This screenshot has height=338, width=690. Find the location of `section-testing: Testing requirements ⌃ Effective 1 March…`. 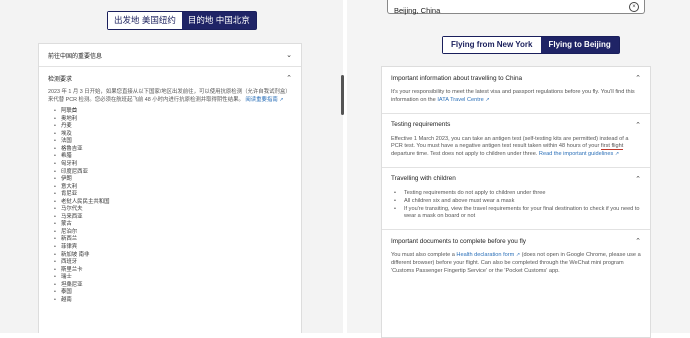

section-testing: Testing requirements ⌃ Effective 1 March… is located at coordinates (516, 141).